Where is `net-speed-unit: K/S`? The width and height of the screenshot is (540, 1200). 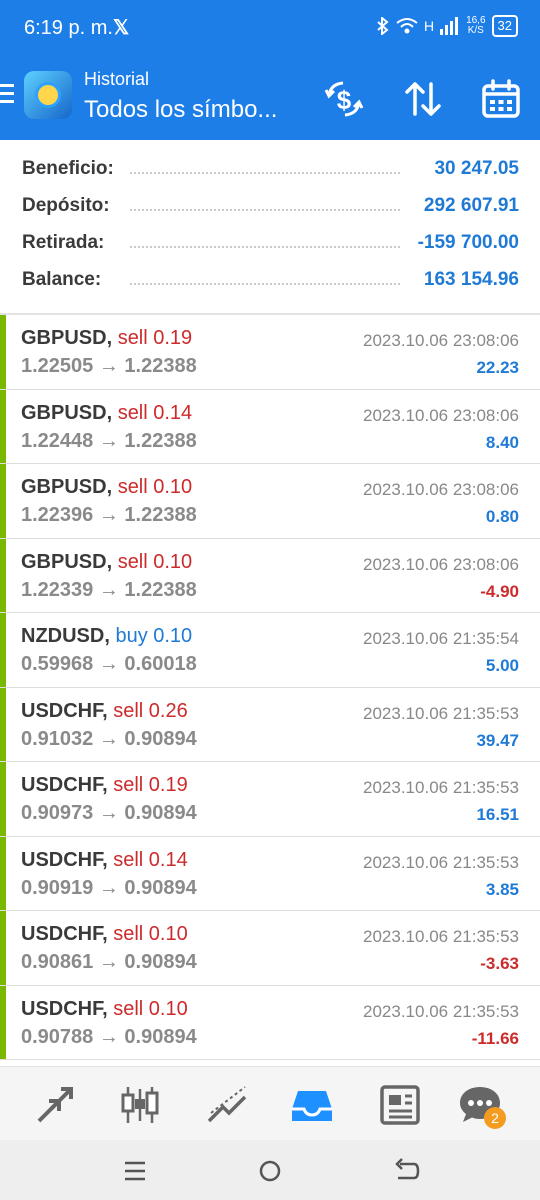
net-speed-unit: K/S is located at coordinates (475, 30).